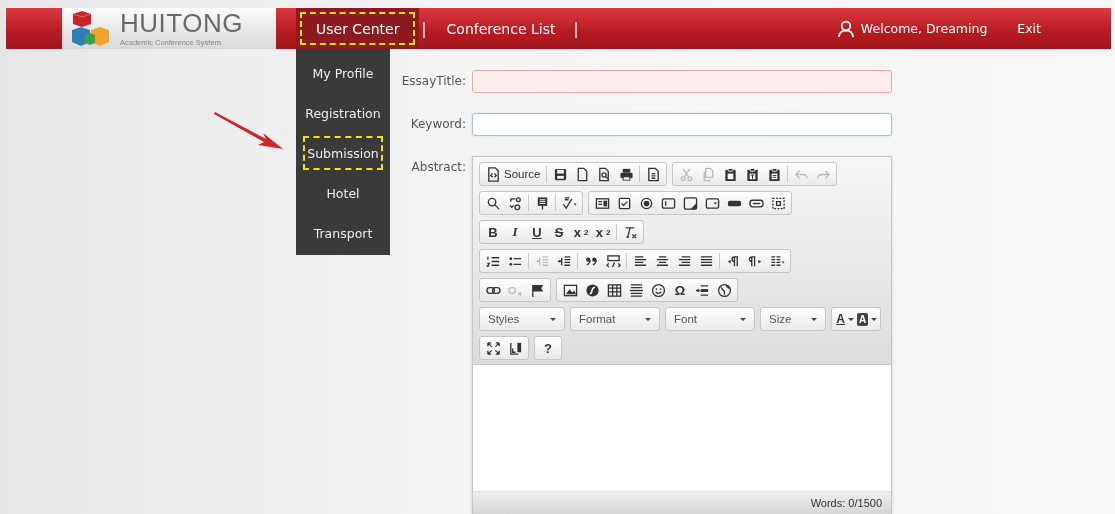 The image size is (1115, 514). Describe the element at coordinates (646, 203) in the screenshot. I see `radio-icon` at that location.